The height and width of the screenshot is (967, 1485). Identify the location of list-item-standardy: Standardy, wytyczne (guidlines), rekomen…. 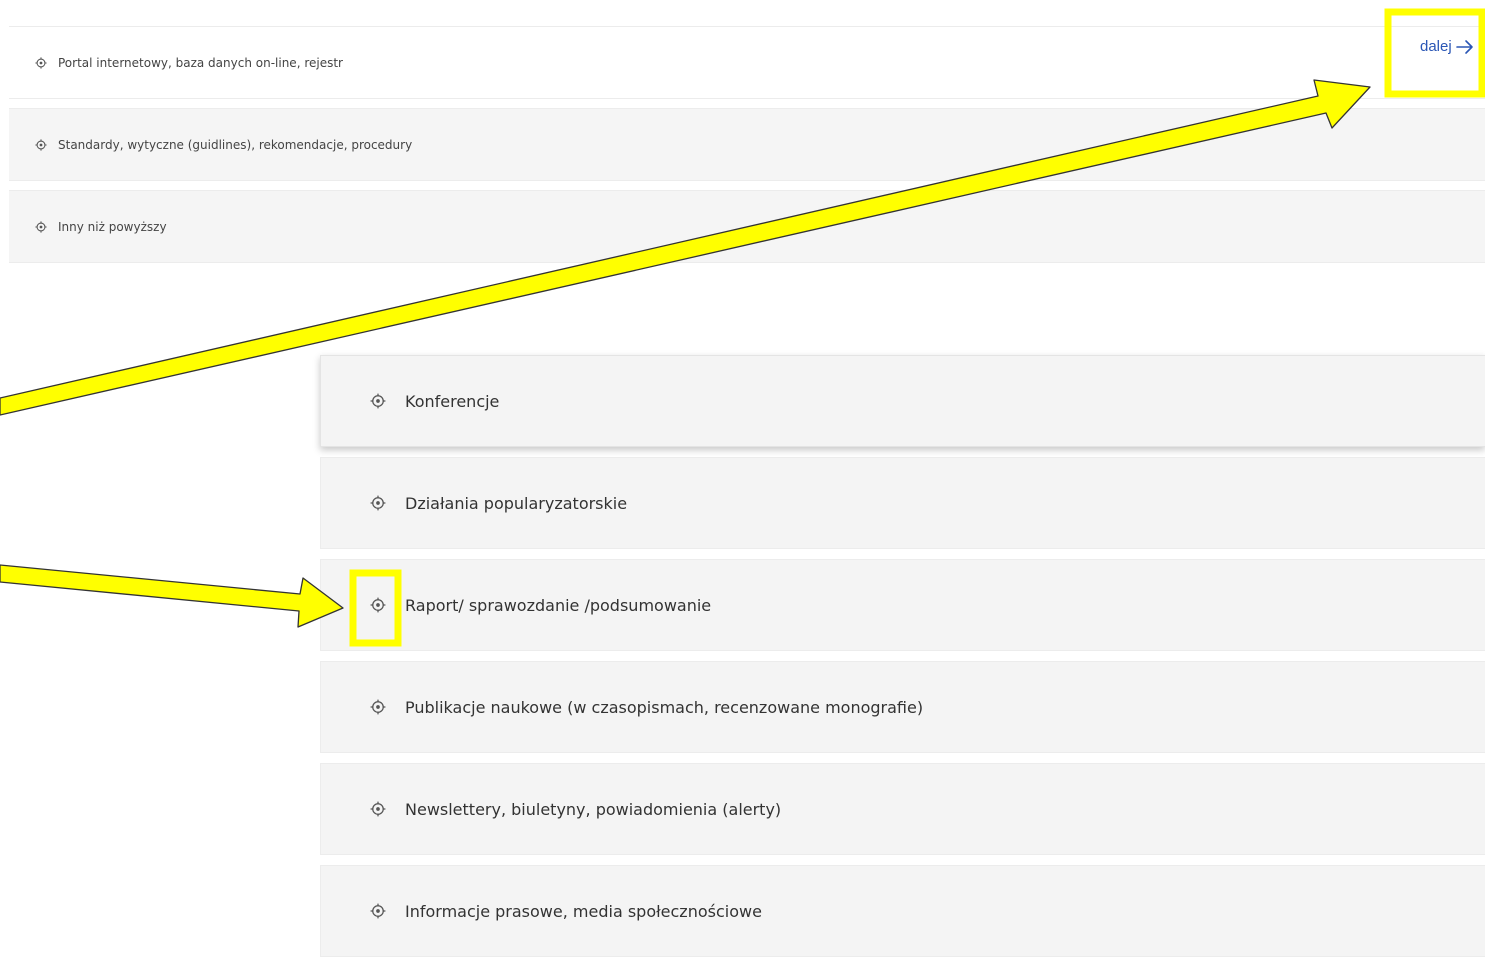
(747, 144).